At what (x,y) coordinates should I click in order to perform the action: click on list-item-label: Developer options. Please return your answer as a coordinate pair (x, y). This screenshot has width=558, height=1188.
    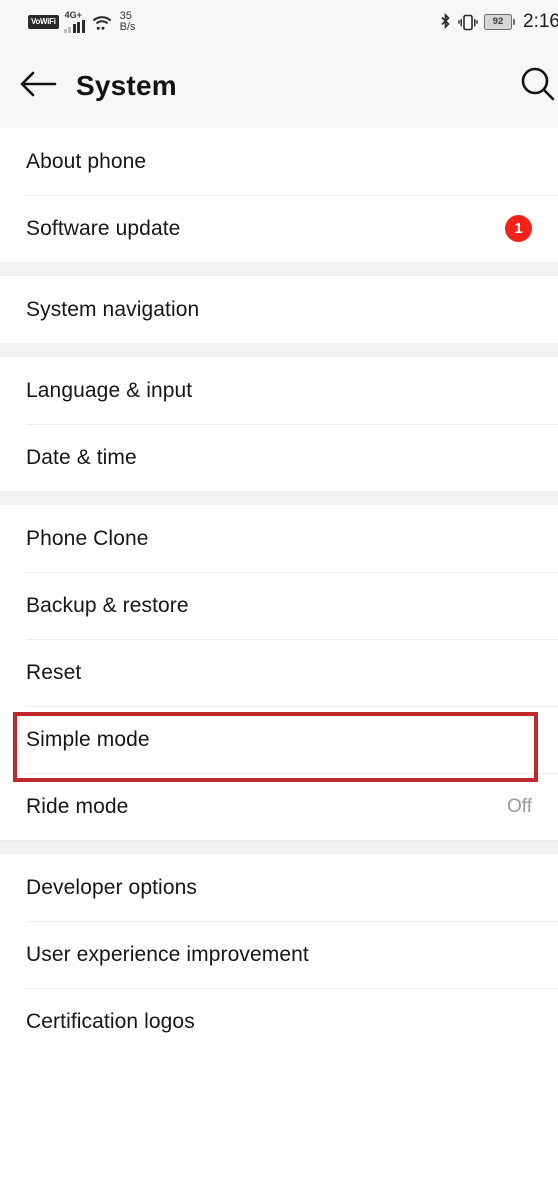
    Looking at the image, I should click on (111, 887).